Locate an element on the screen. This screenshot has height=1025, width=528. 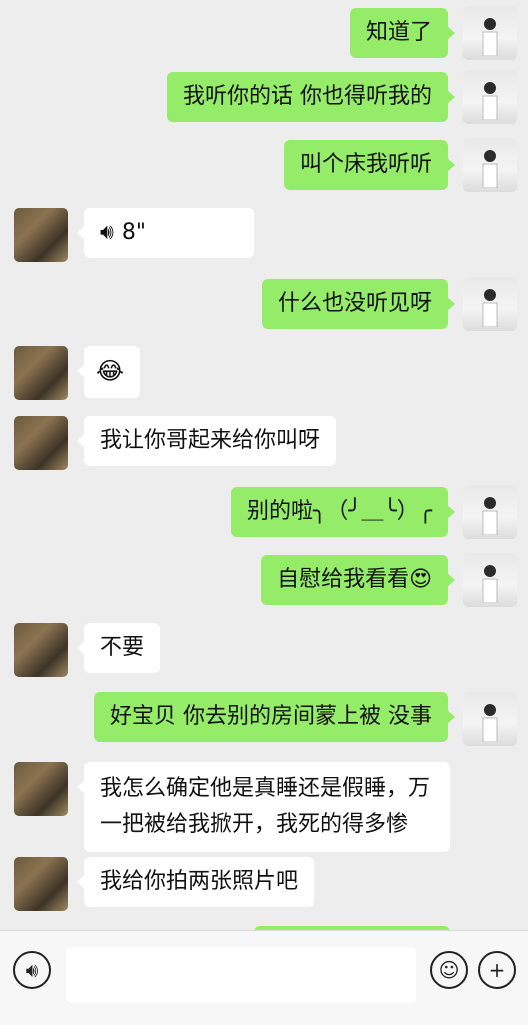
add-button: + is located at coordinates (497, 970).